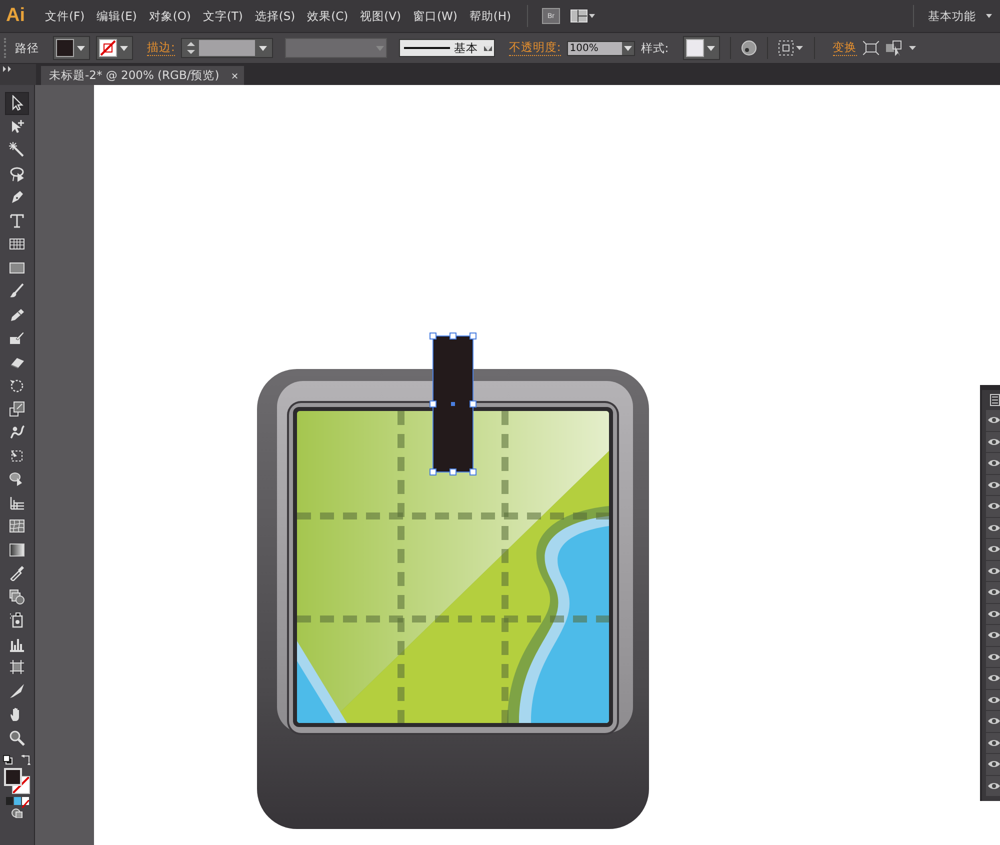 The image size is (1000, 845). Describe the element at coordinates (446, 48) in the screenshot. I see `stroke-profile-dropdown: 基本` at that location.